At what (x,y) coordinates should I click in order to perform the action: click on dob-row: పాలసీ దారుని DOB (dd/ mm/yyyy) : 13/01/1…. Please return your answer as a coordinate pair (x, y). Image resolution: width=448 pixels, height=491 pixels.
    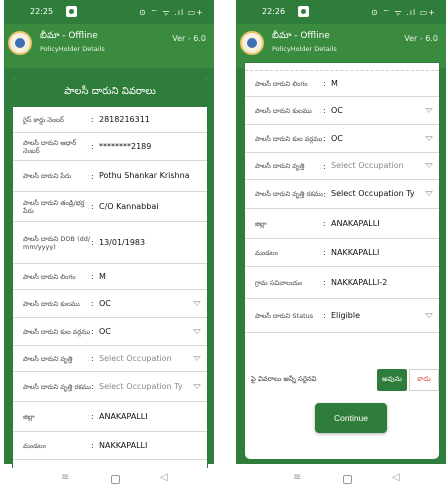
    Looking at the image, I should click on (110, 243).